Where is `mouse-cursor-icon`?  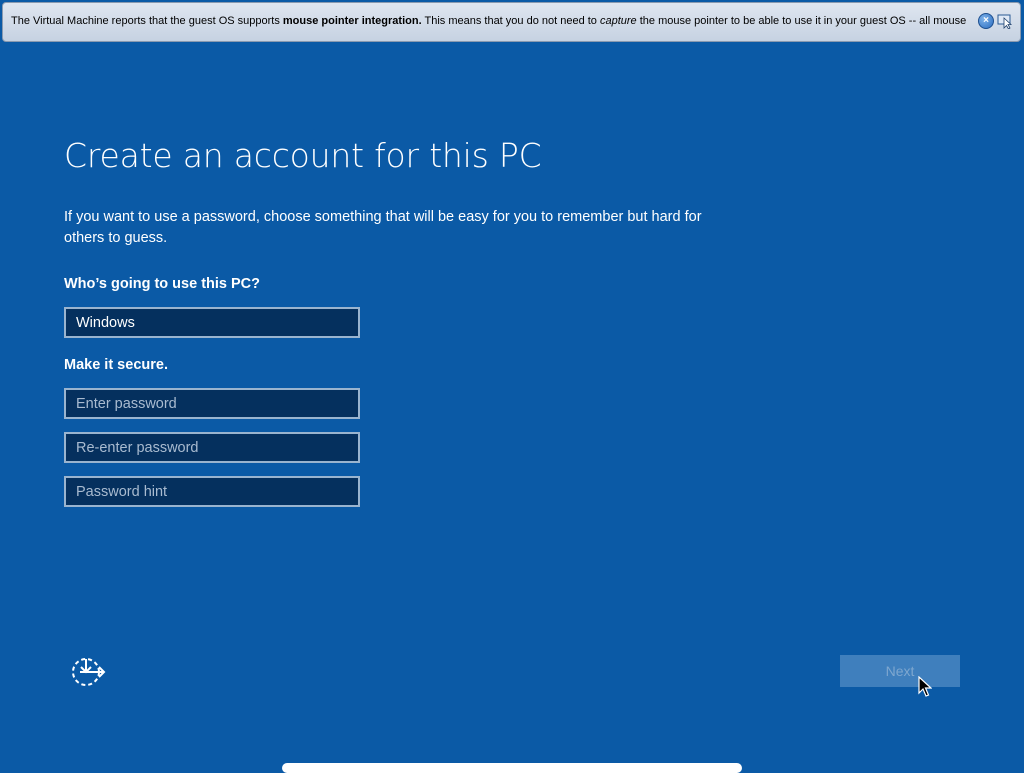
mouse-cursor-icon is located at coordinates (925, 686).